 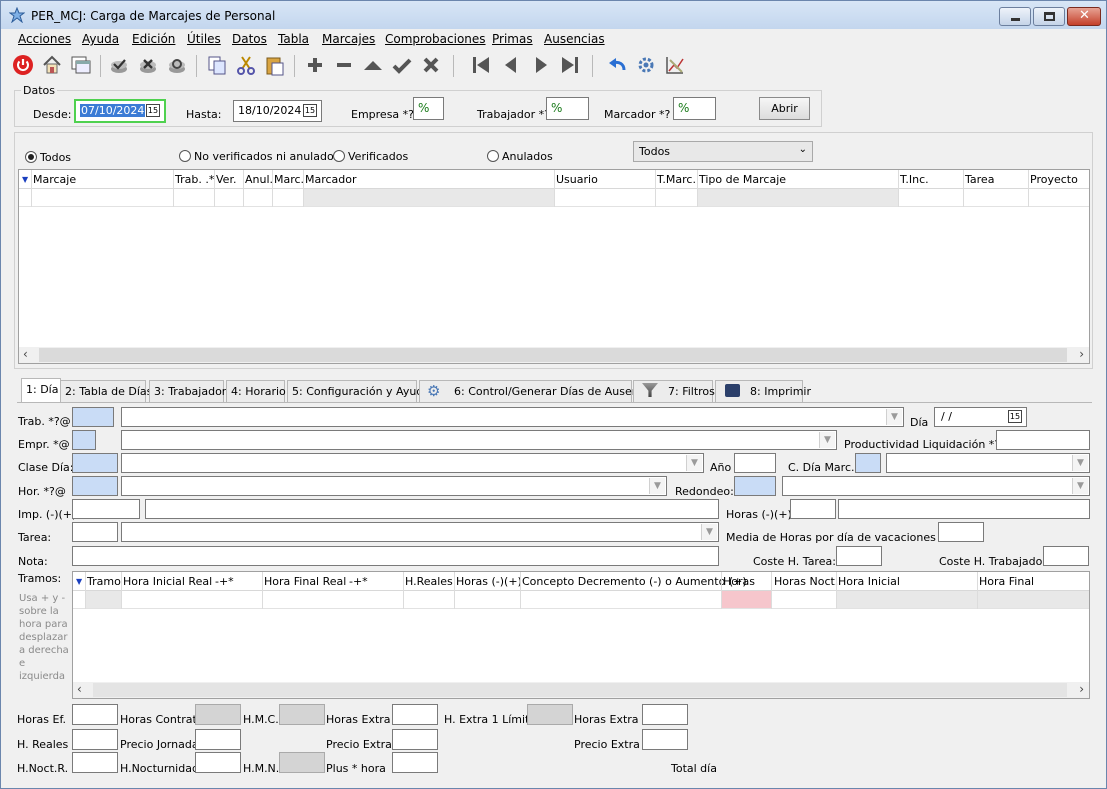 I want to click on todos-radio, so click(x=31, y=157).